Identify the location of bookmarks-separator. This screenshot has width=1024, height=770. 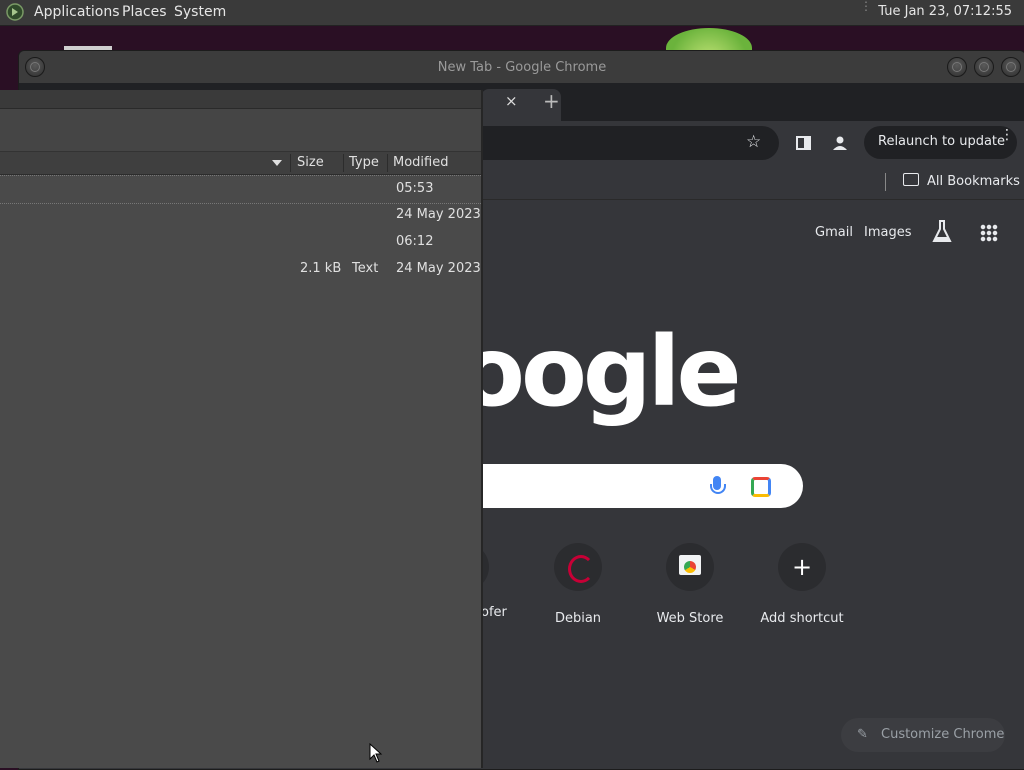
(885, 182).